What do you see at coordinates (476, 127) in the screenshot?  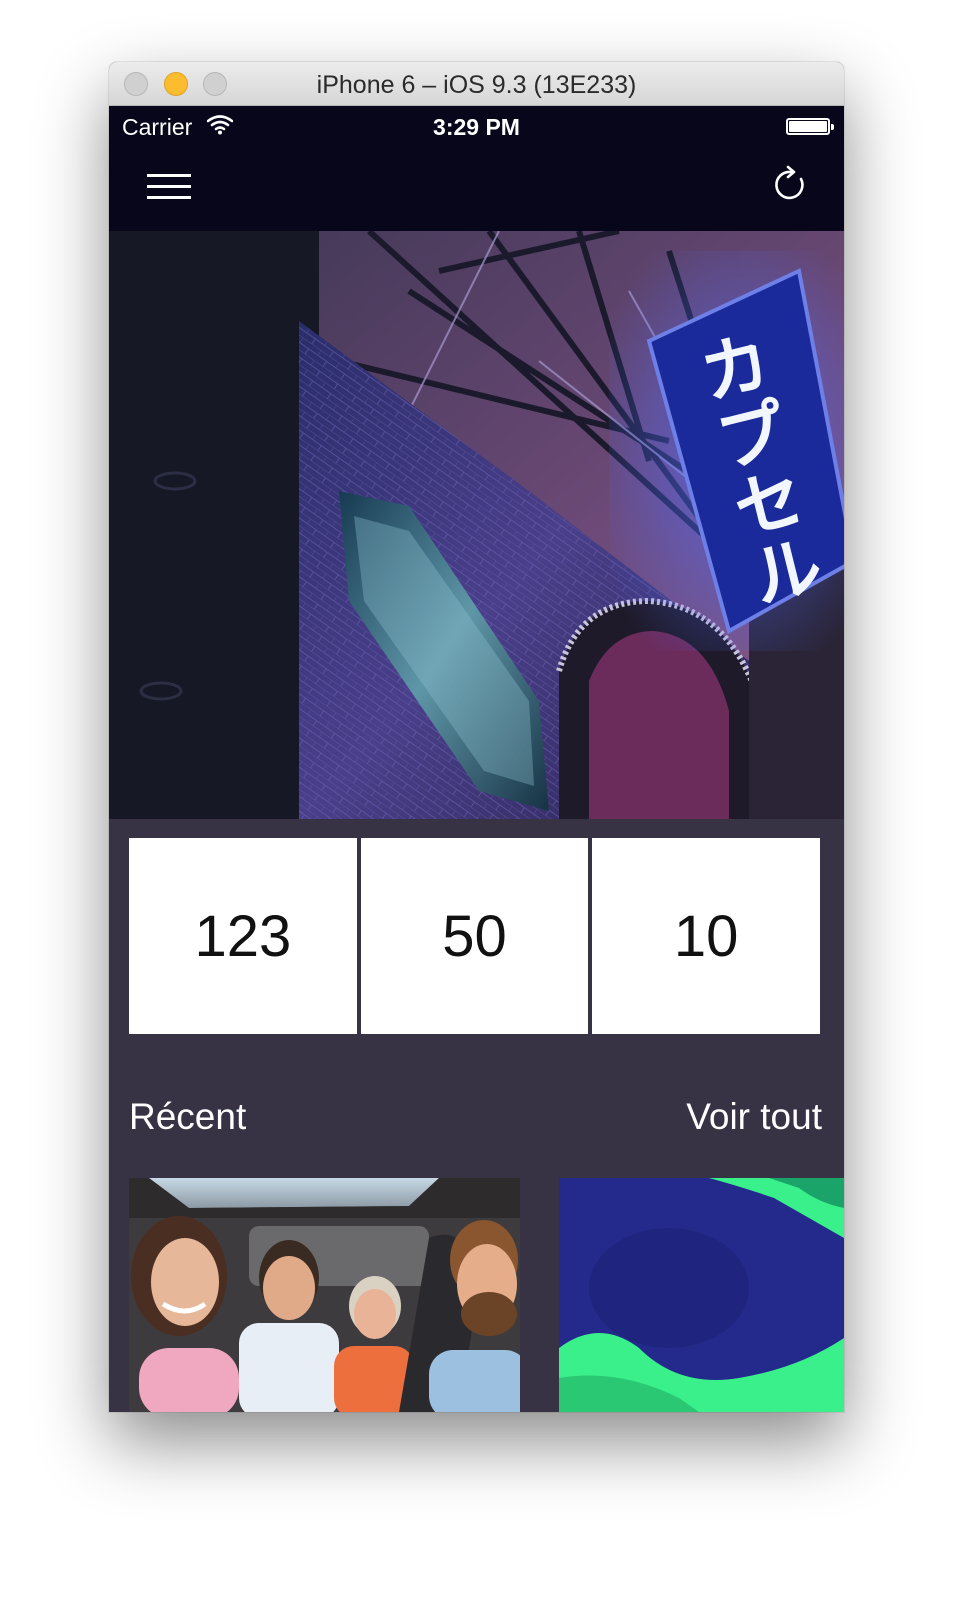 I see `status-time: 3:29 PM` at bounding box center [476, 127].